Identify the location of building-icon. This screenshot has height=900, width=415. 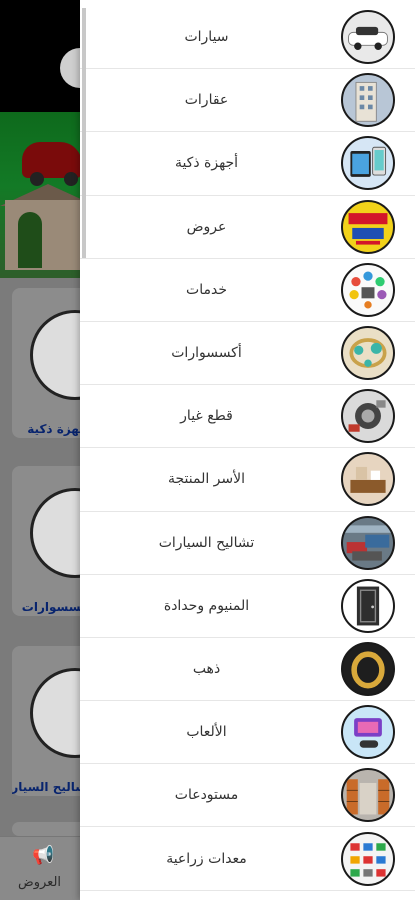
(368, 100).